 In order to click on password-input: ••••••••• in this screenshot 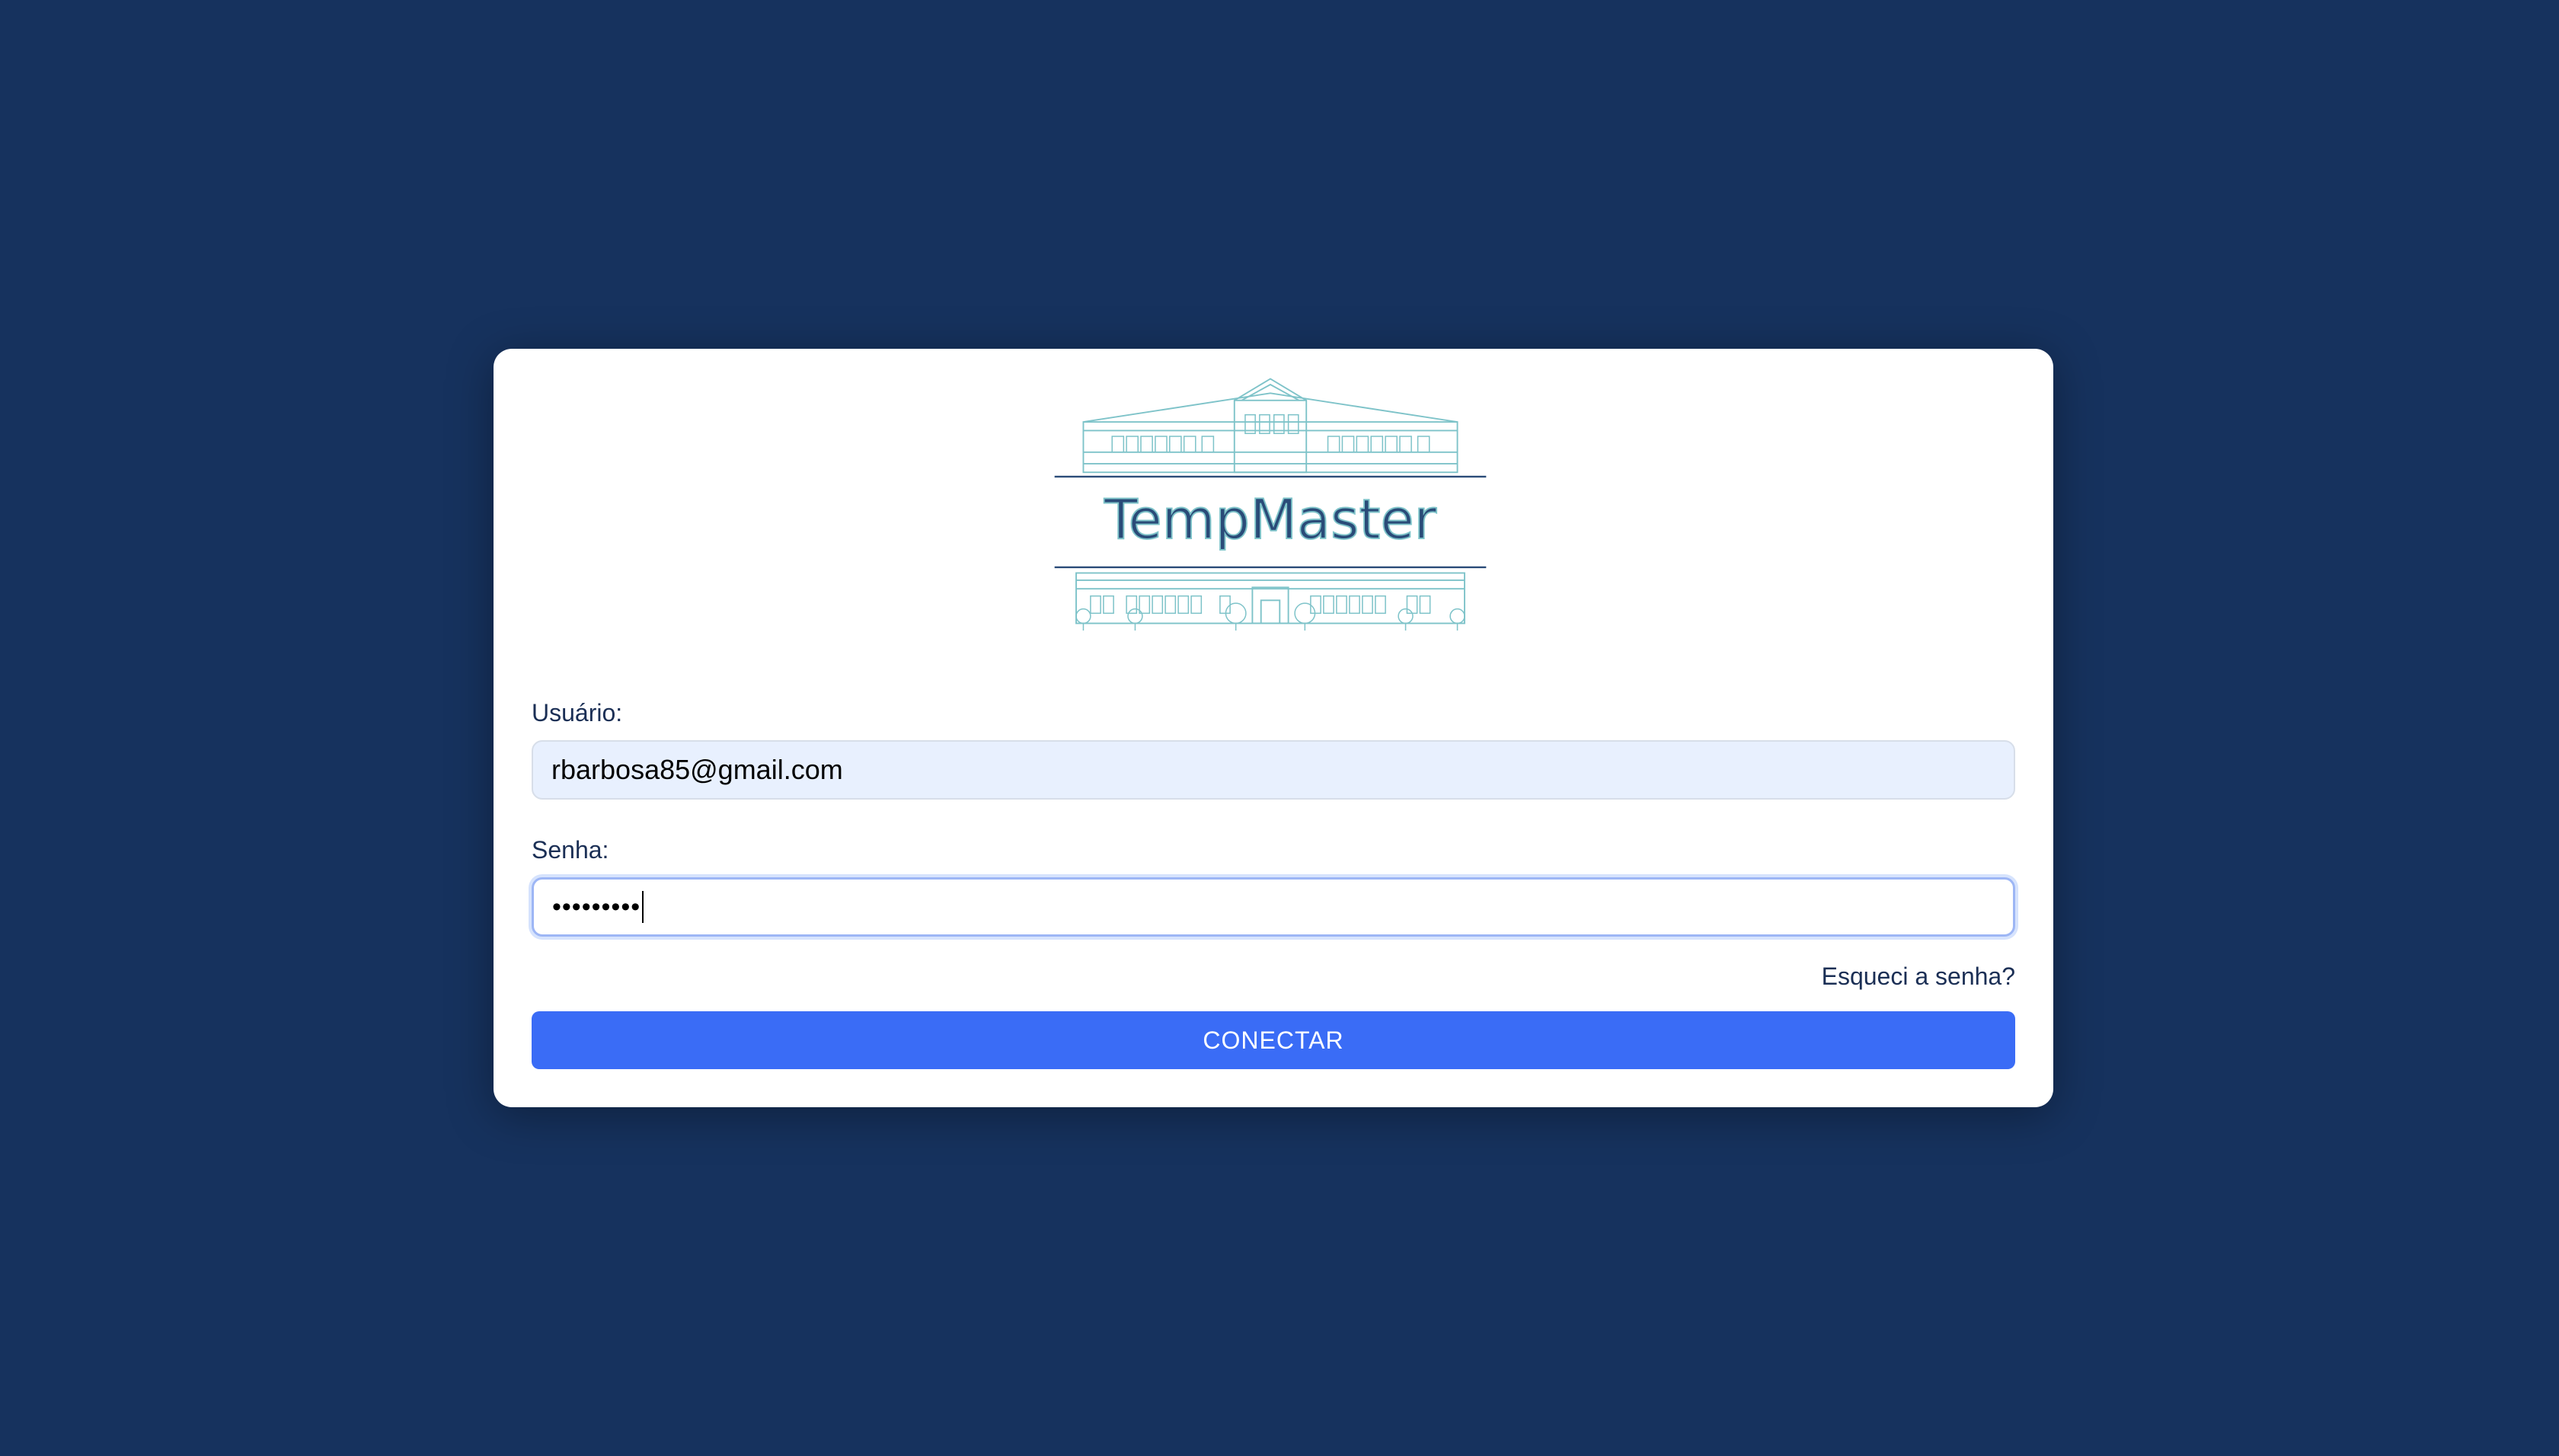, I will do `click(1273, 907)`.